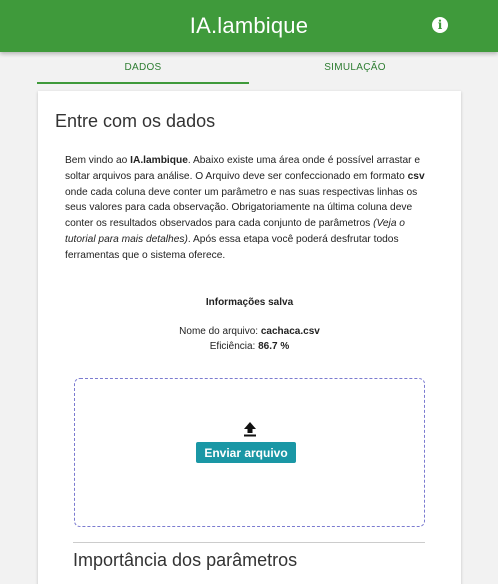 Image resolution: width=498 pixels, height=584 pixels. I want to click on file-name-value: cachaca.csv, so click(290, 331).